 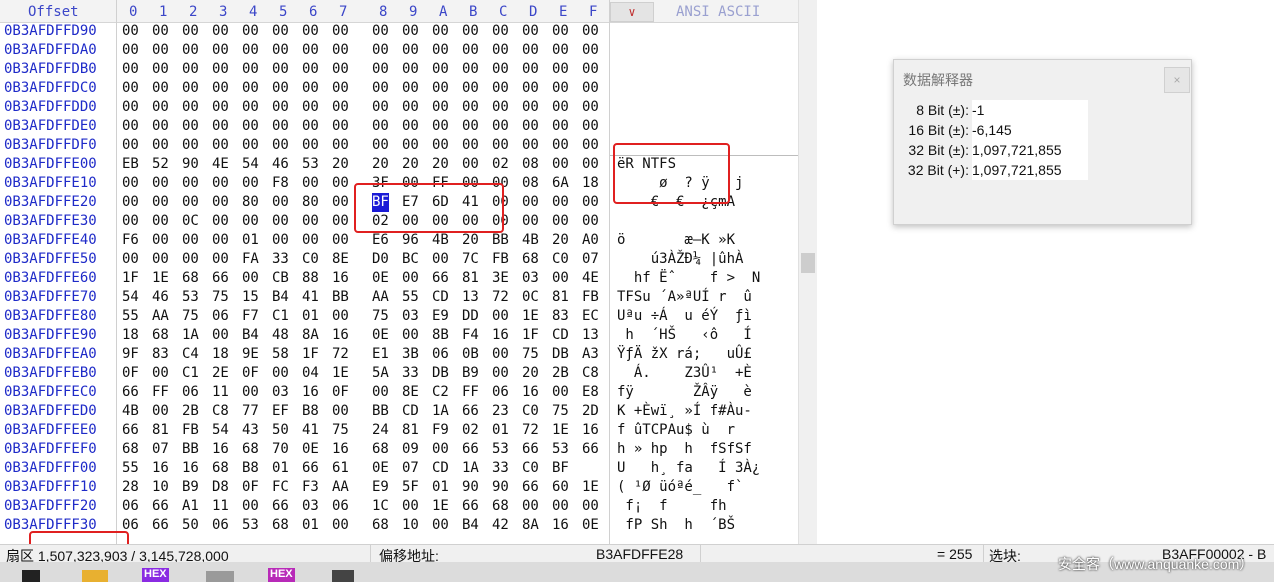 I want to click on hex-byte: 52, so click(x=160, y=164).